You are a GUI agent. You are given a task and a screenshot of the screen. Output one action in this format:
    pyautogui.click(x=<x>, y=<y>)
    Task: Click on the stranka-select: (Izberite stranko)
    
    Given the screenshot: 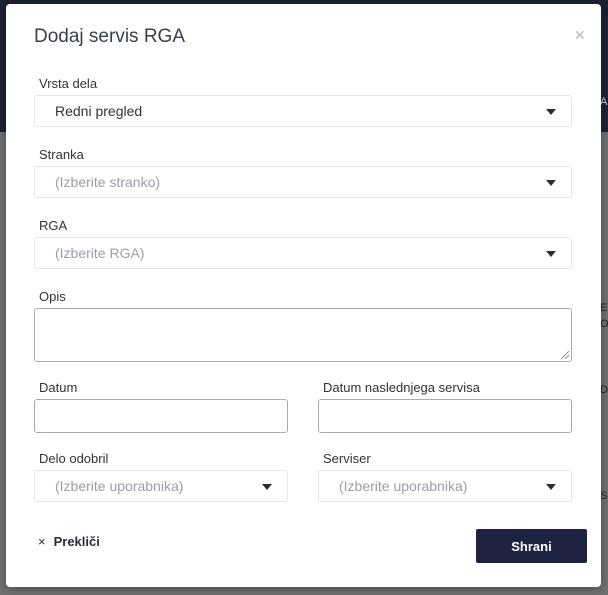 What is the action you would take?
    pyautogui.click(x=303, y=182)
    